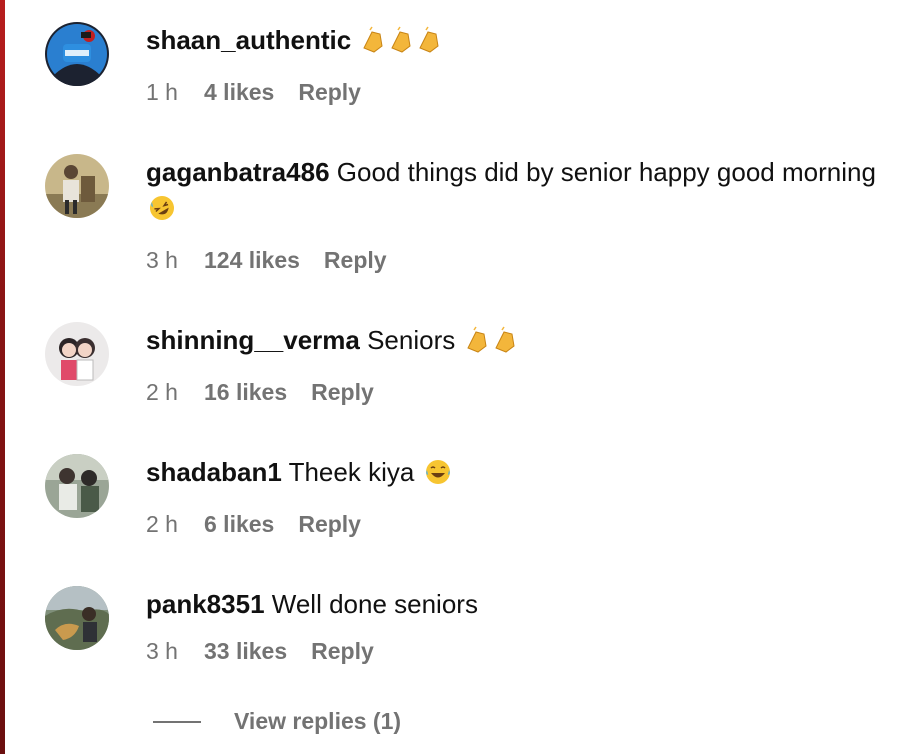 The height and width of the screenshot is (754, 916). I want to click on comment-text: shaan_authentic, so click(511, 42).